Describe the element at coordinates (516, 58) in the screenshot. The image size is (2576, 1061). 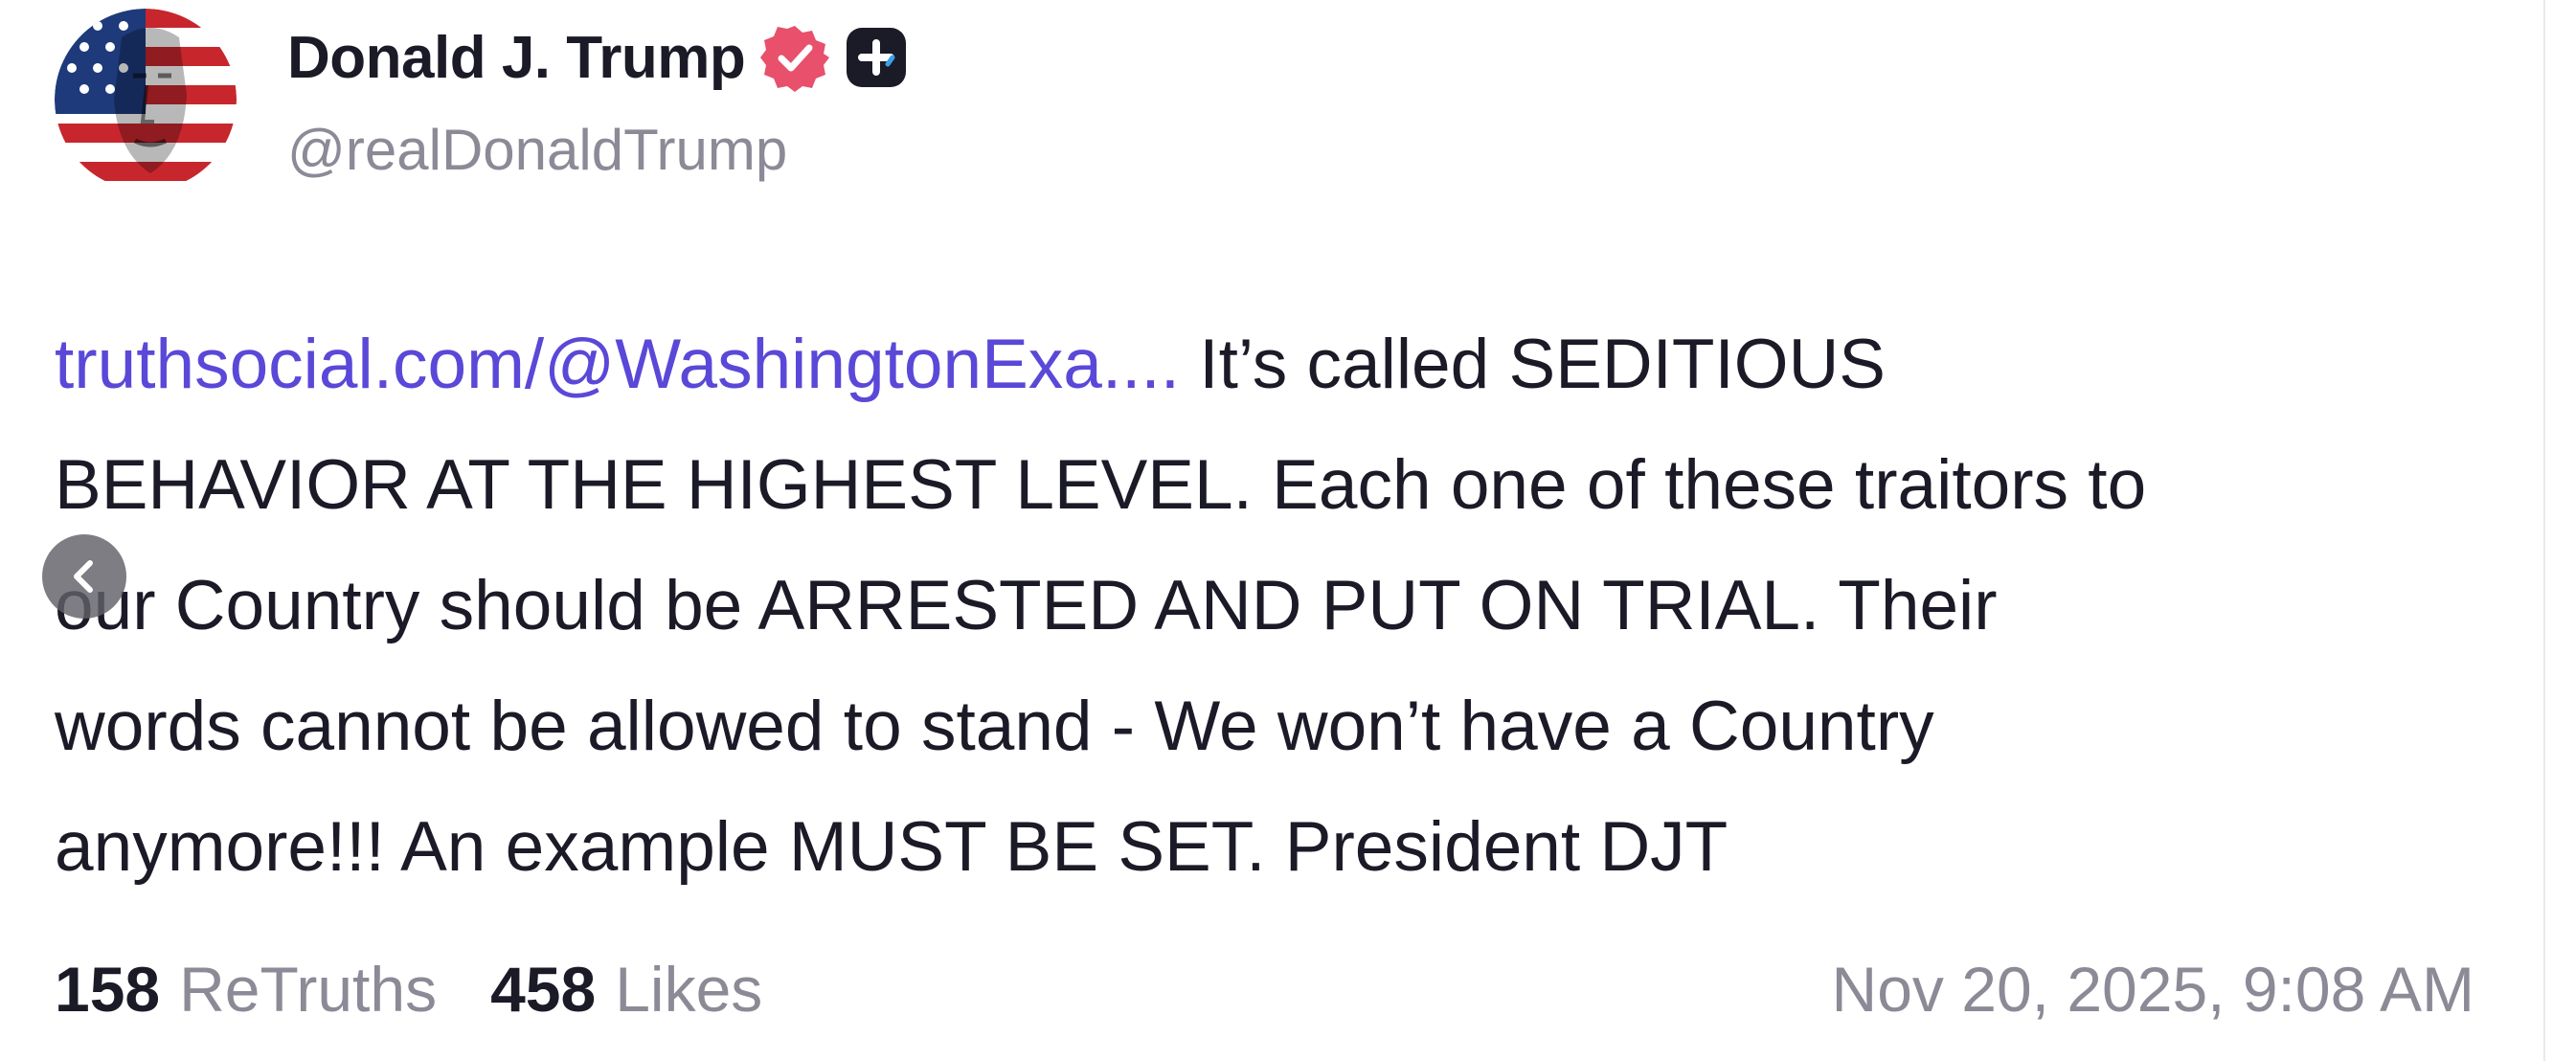
I see `author-display-name: Donald J. Trump` at that location.